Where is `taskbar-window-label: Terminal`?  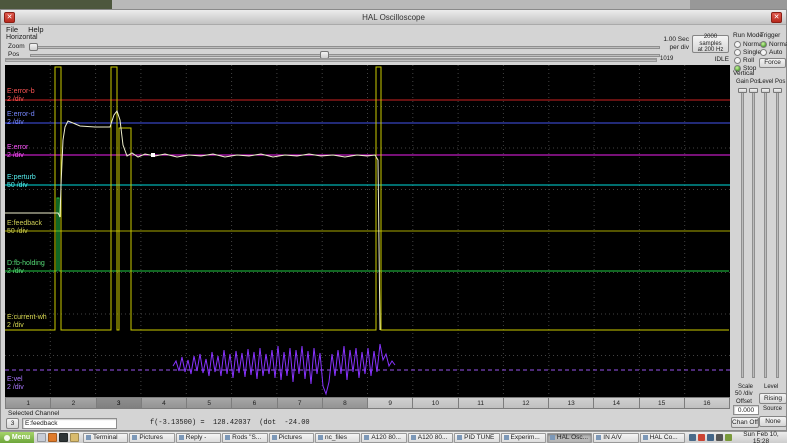
taskbar-window-label: Terminal is located at coordinates (105, 437).